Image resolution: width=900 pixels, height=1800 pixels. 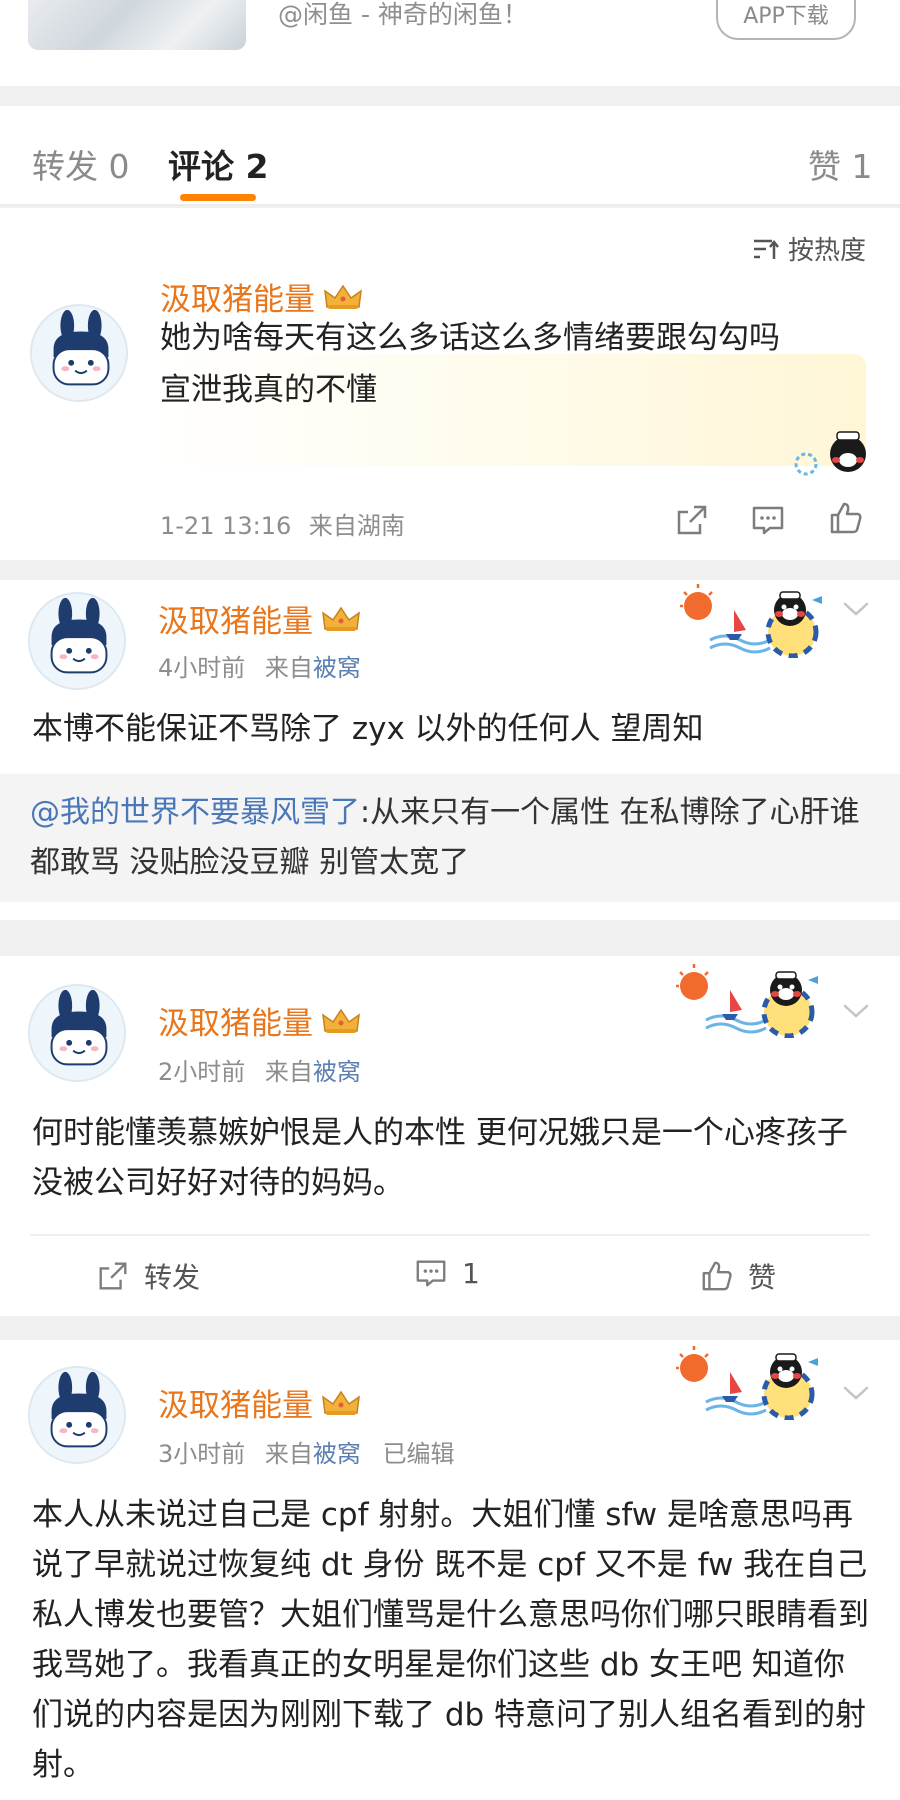 What do you see at coordinates (356, 526) in the screenshot?
I see `comment-source: 来自湖南` at bounding box center [356, 526].